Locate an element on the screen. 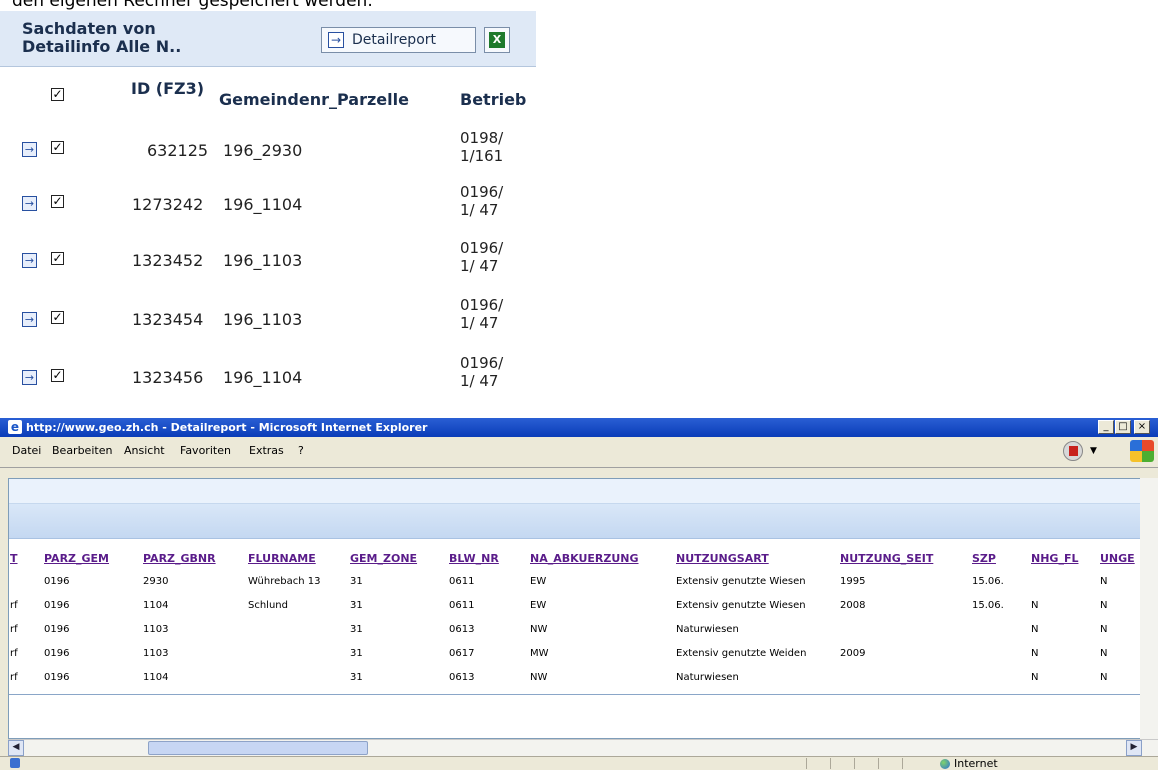 This screenshot has width=1158, height=770. table-cell: 2009 is located at coordinates (853, 653).